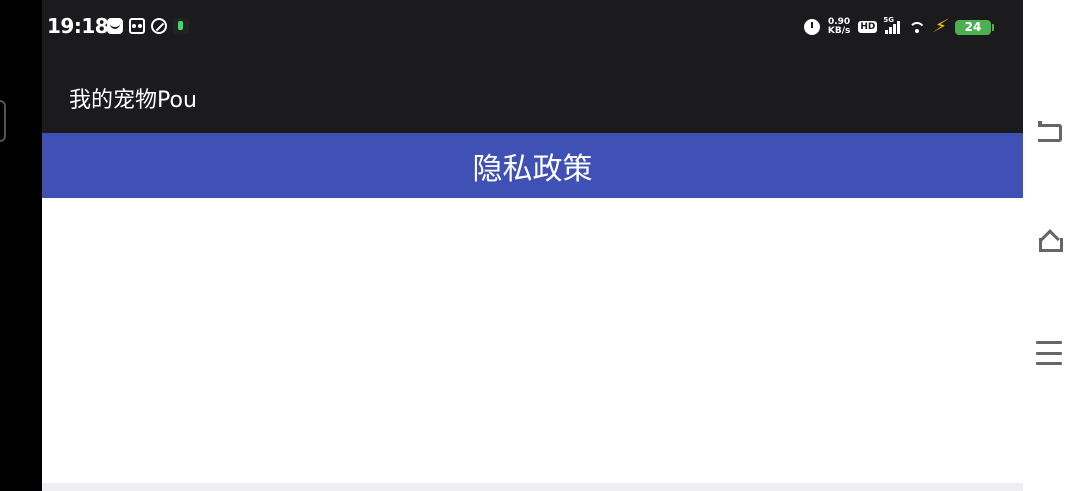 The width and height of the screenshot is (1080, 491). Describe the element at coordinates (1051, 133) in the screenshot. I see `back-icon` at that location.